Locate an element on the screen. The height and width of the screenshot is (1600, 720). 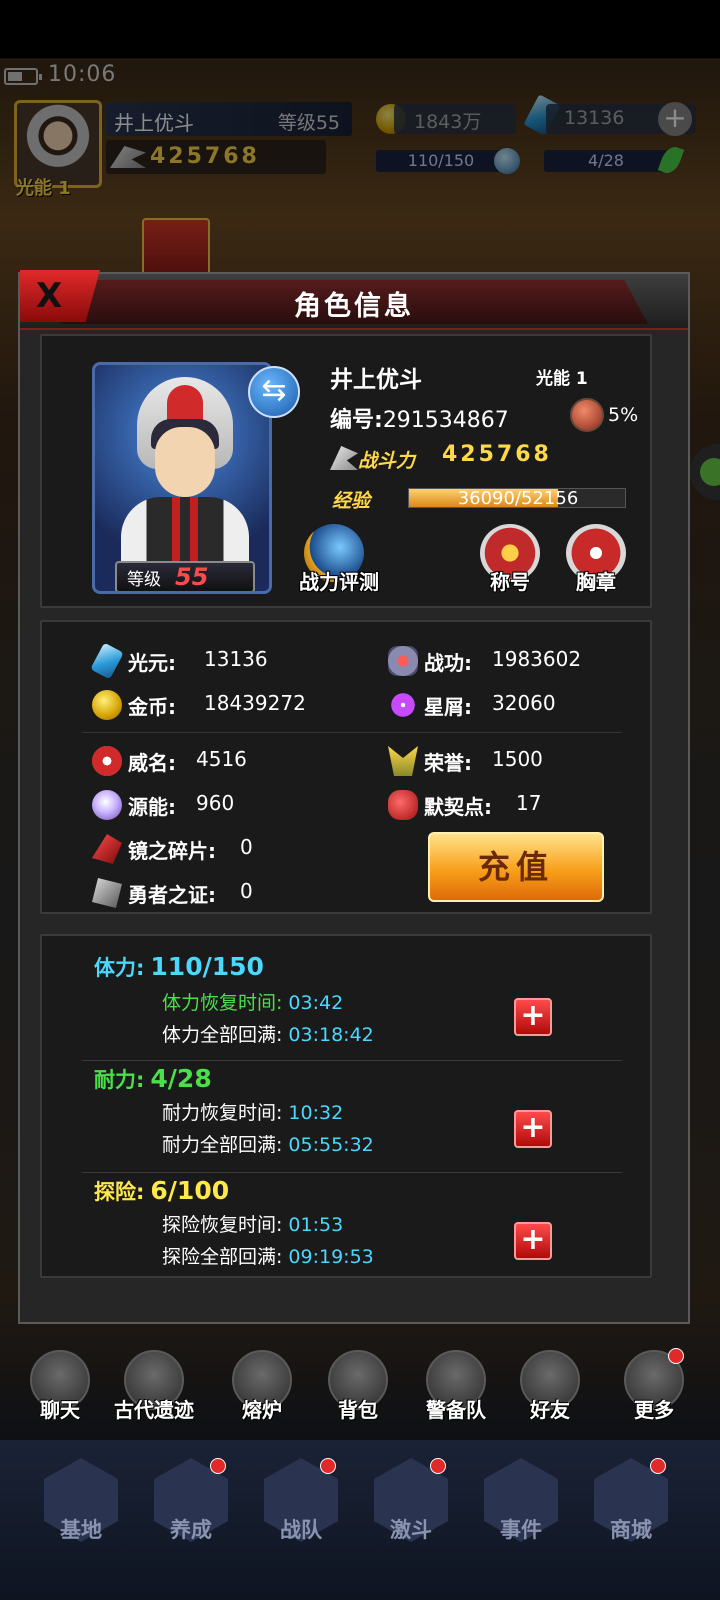
menu-more: 更多 is located at coordinates (654, 1386).